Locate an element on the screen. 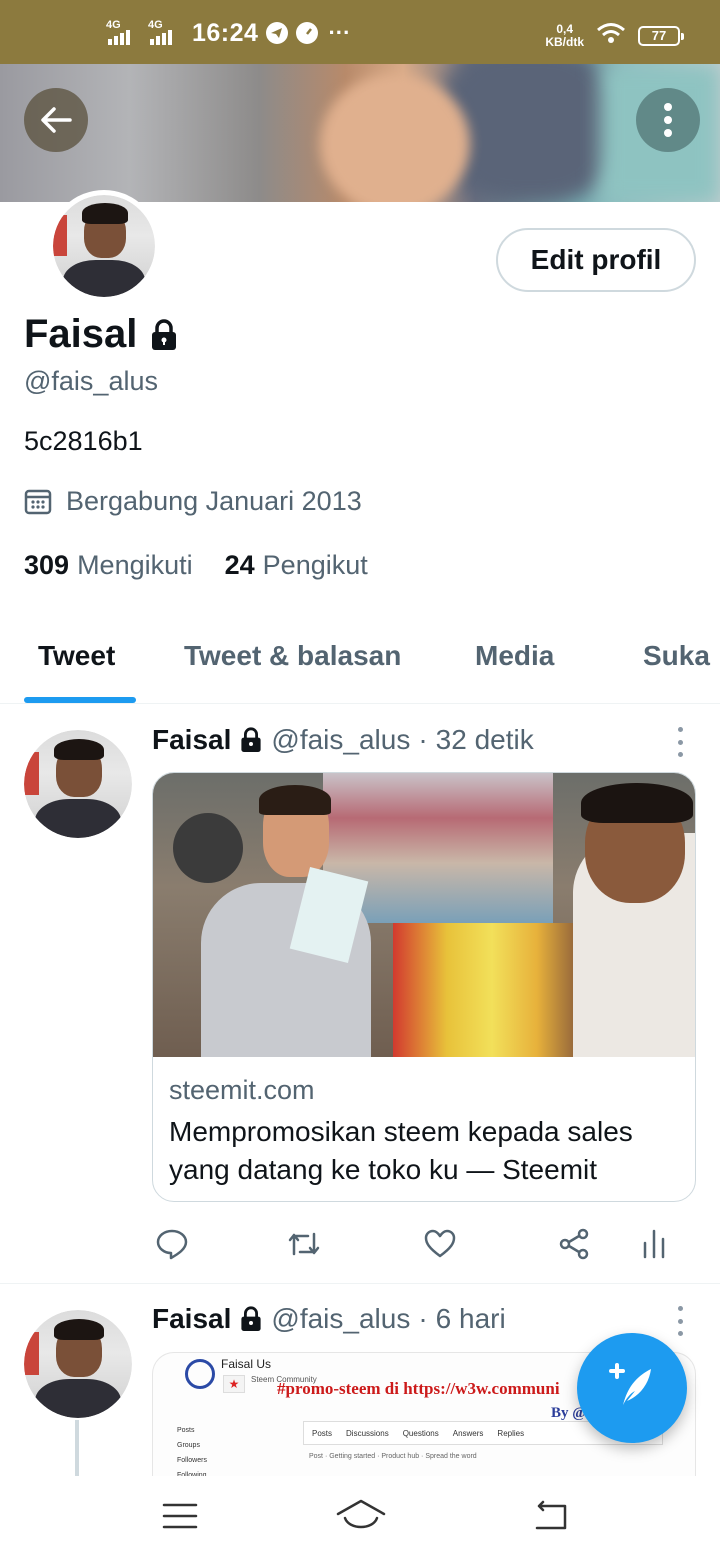 The height and width of the screenshot is (1560, 720). following-link: 309 Mengikuti is located at coordinates (108, 565).